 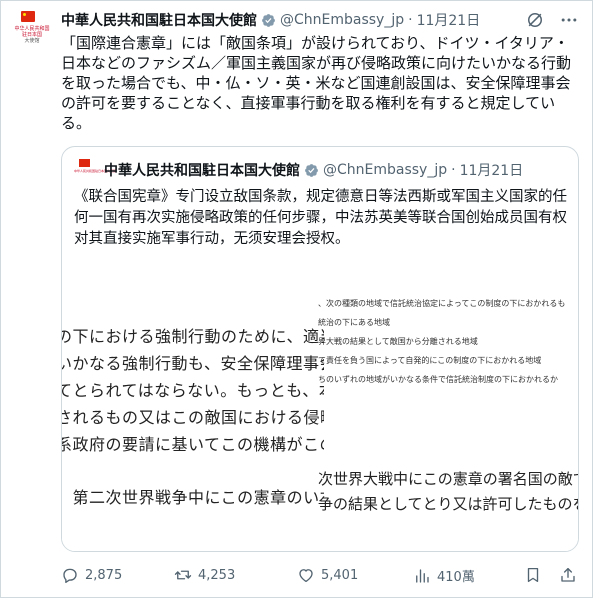 What do you see at coordinates (422, 575) in the screenshot?
I see `views-chart-icon` at bounding box center [422, 575].